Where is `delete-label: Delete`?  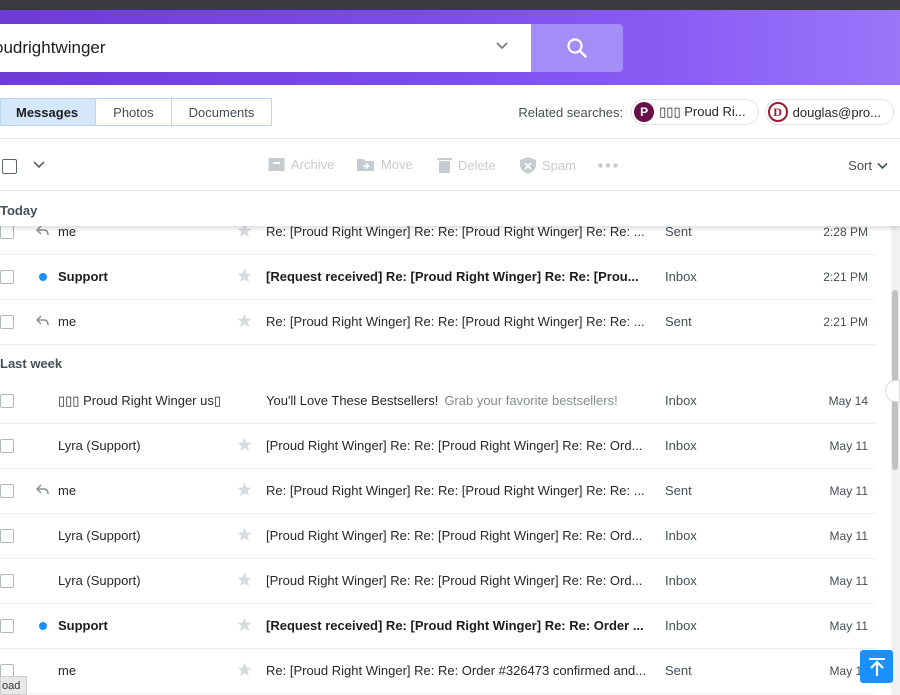
delete-label: Delete is located at coordinates (477, 165).